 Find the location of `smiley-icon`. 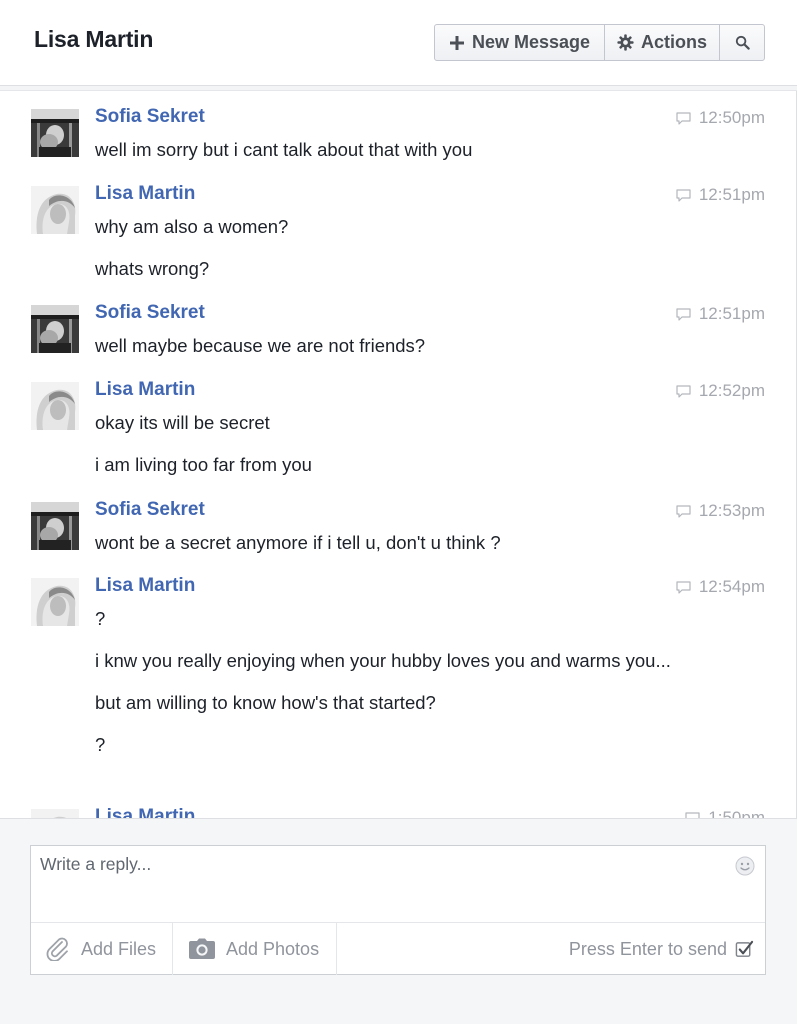

smiley-icon is located at coordinates (745, 866).